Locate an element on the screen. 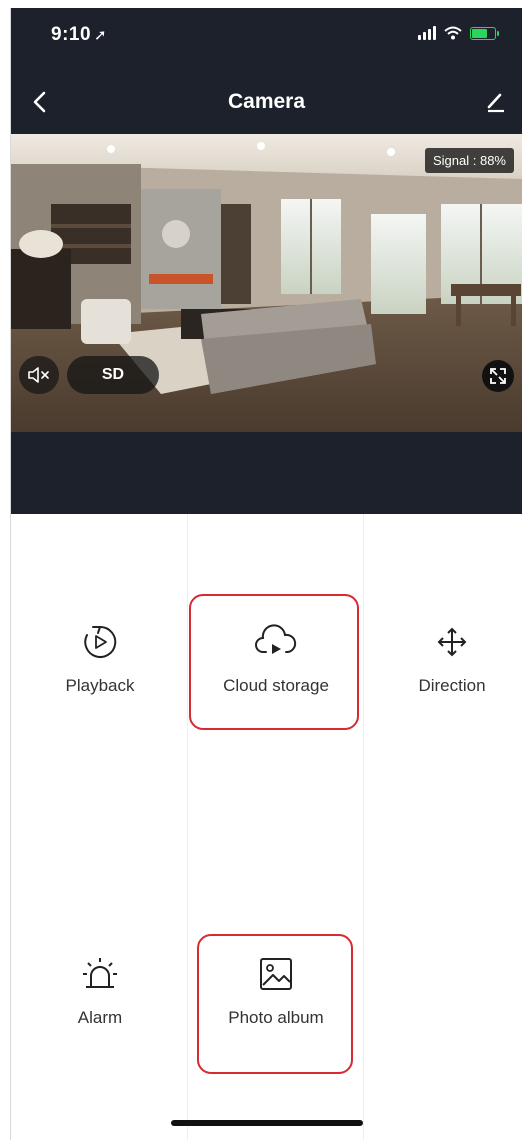 The height and width of the screenshot is (1148, 530). feature-label: Direction is located at coordinates (452, 685).